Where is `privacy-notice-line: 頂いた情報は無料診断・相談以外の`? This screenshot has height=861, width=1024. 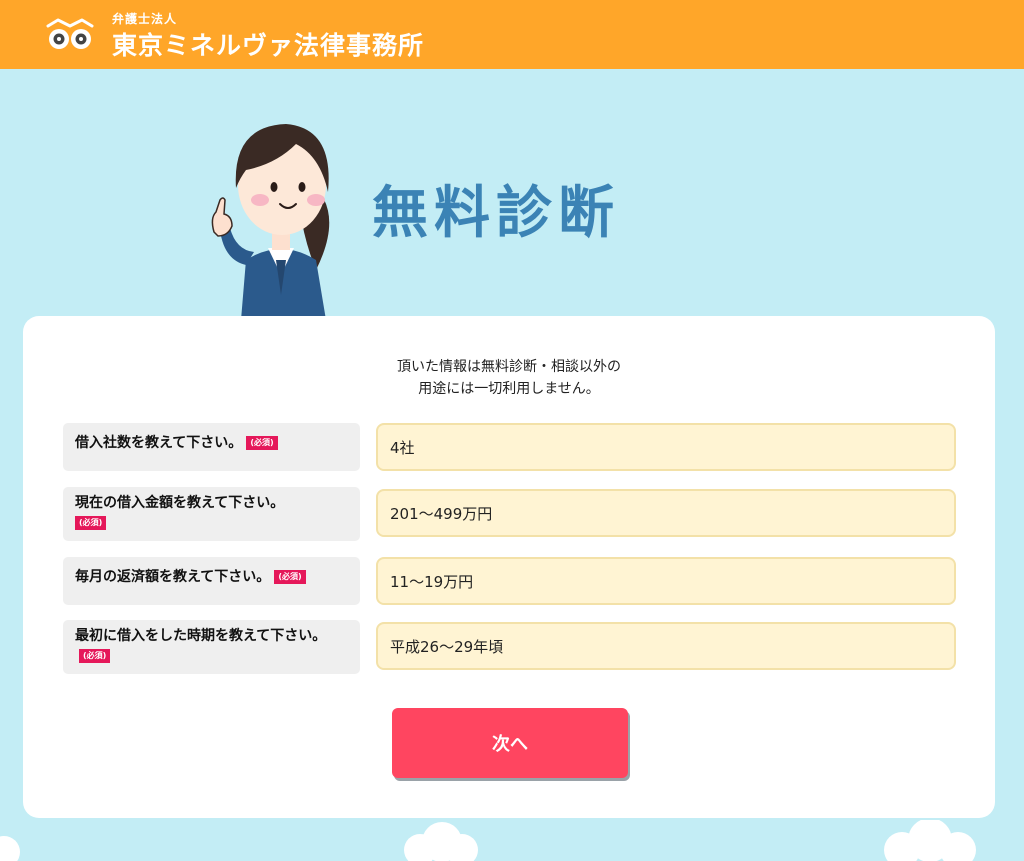
privacy-notice-line: 頂いた情報は無料診断・相談以外の is located at coordinates (509, 367).